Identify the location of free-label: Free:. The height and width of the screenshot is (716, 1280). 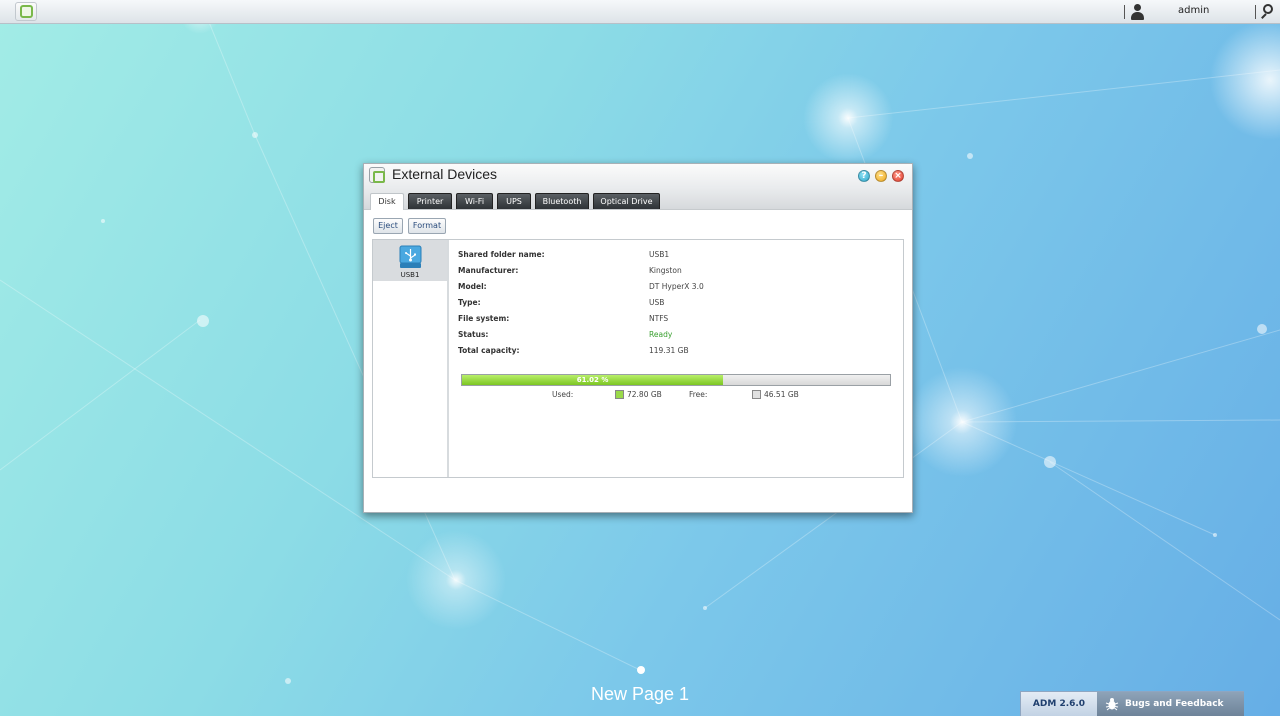
(698, 394).